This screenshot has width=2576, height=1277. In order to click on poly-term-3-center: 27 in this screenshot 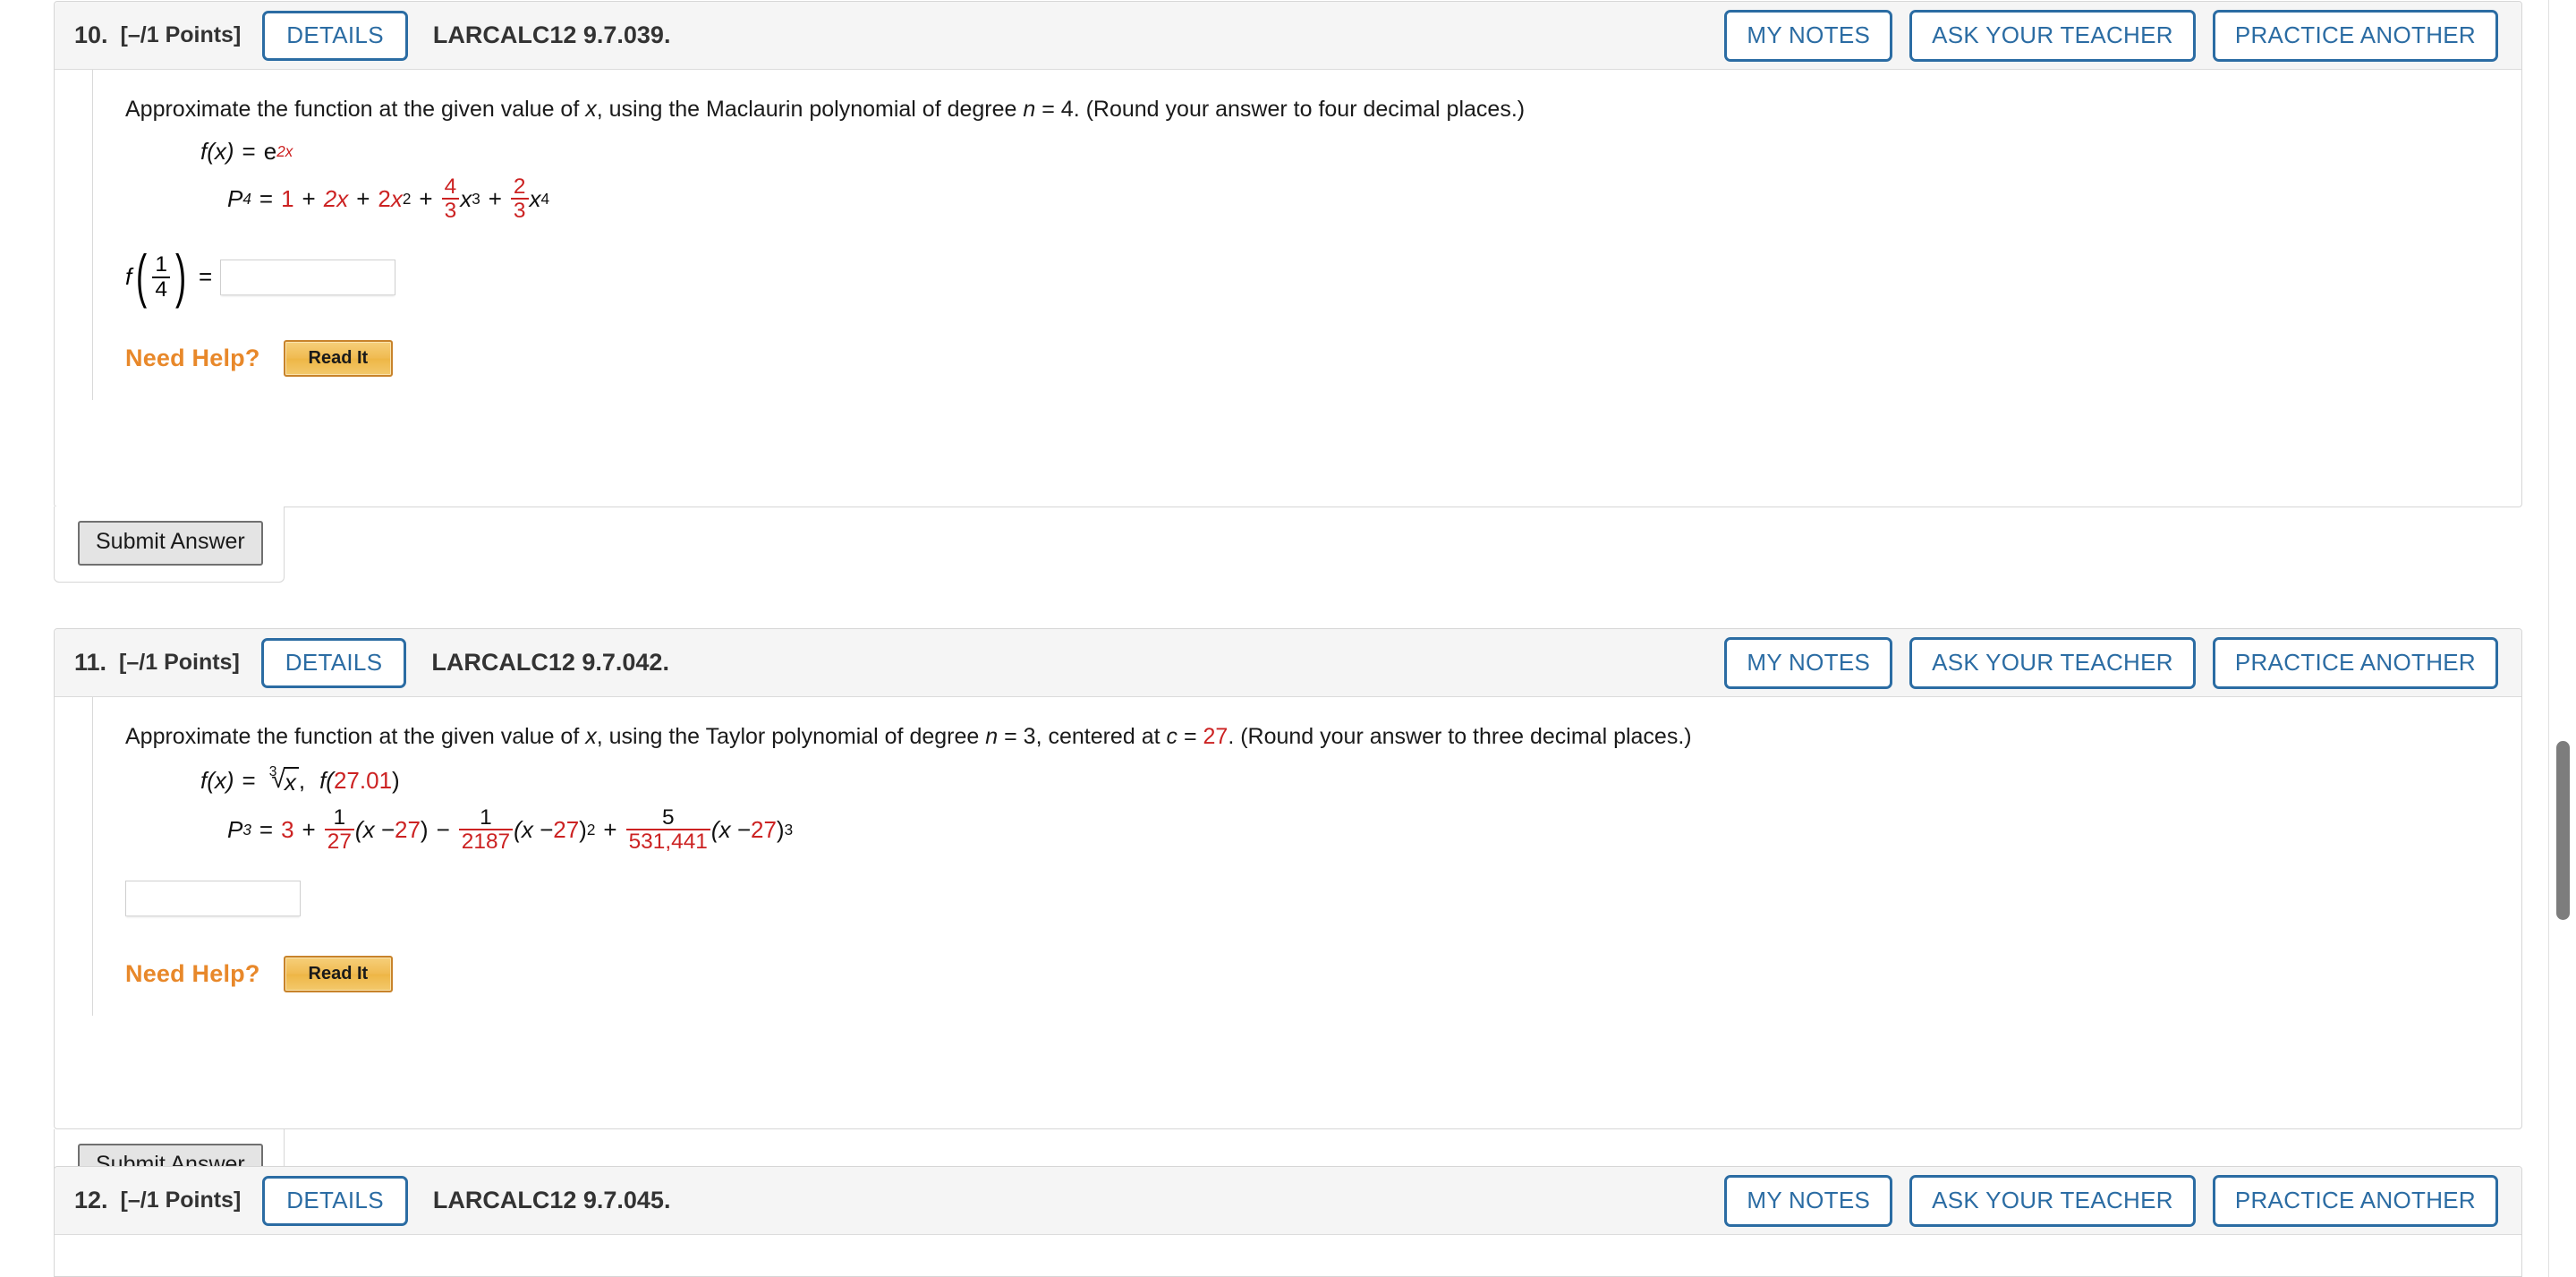, I will do `click(763, 830)`.